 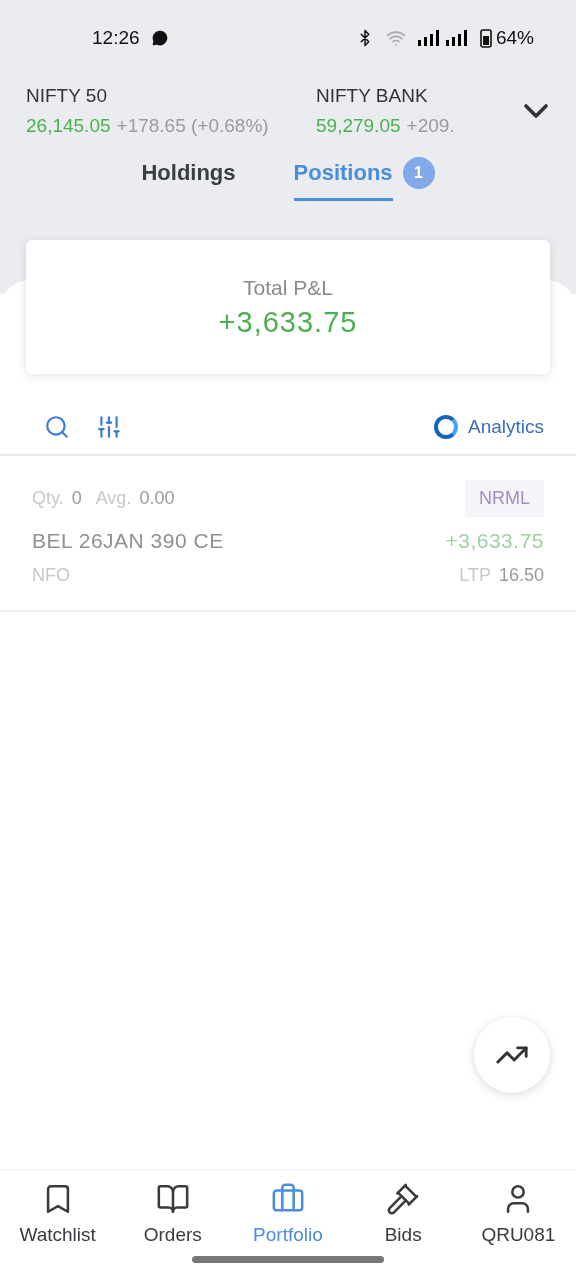 What do you see at coordinates (504, 498) in the screenshot?
I see `product-tag: NRML` at bounding box center [504, 498].